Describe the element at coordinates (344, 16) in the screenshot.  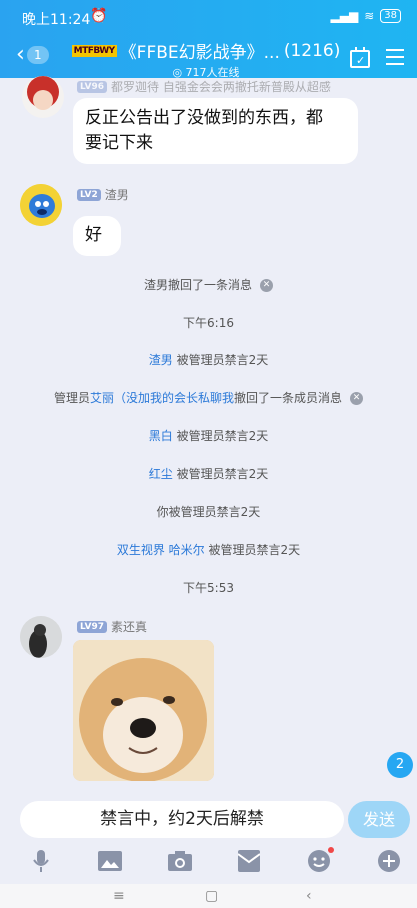
I see `signal-icon: ▂▄▆` at that location.